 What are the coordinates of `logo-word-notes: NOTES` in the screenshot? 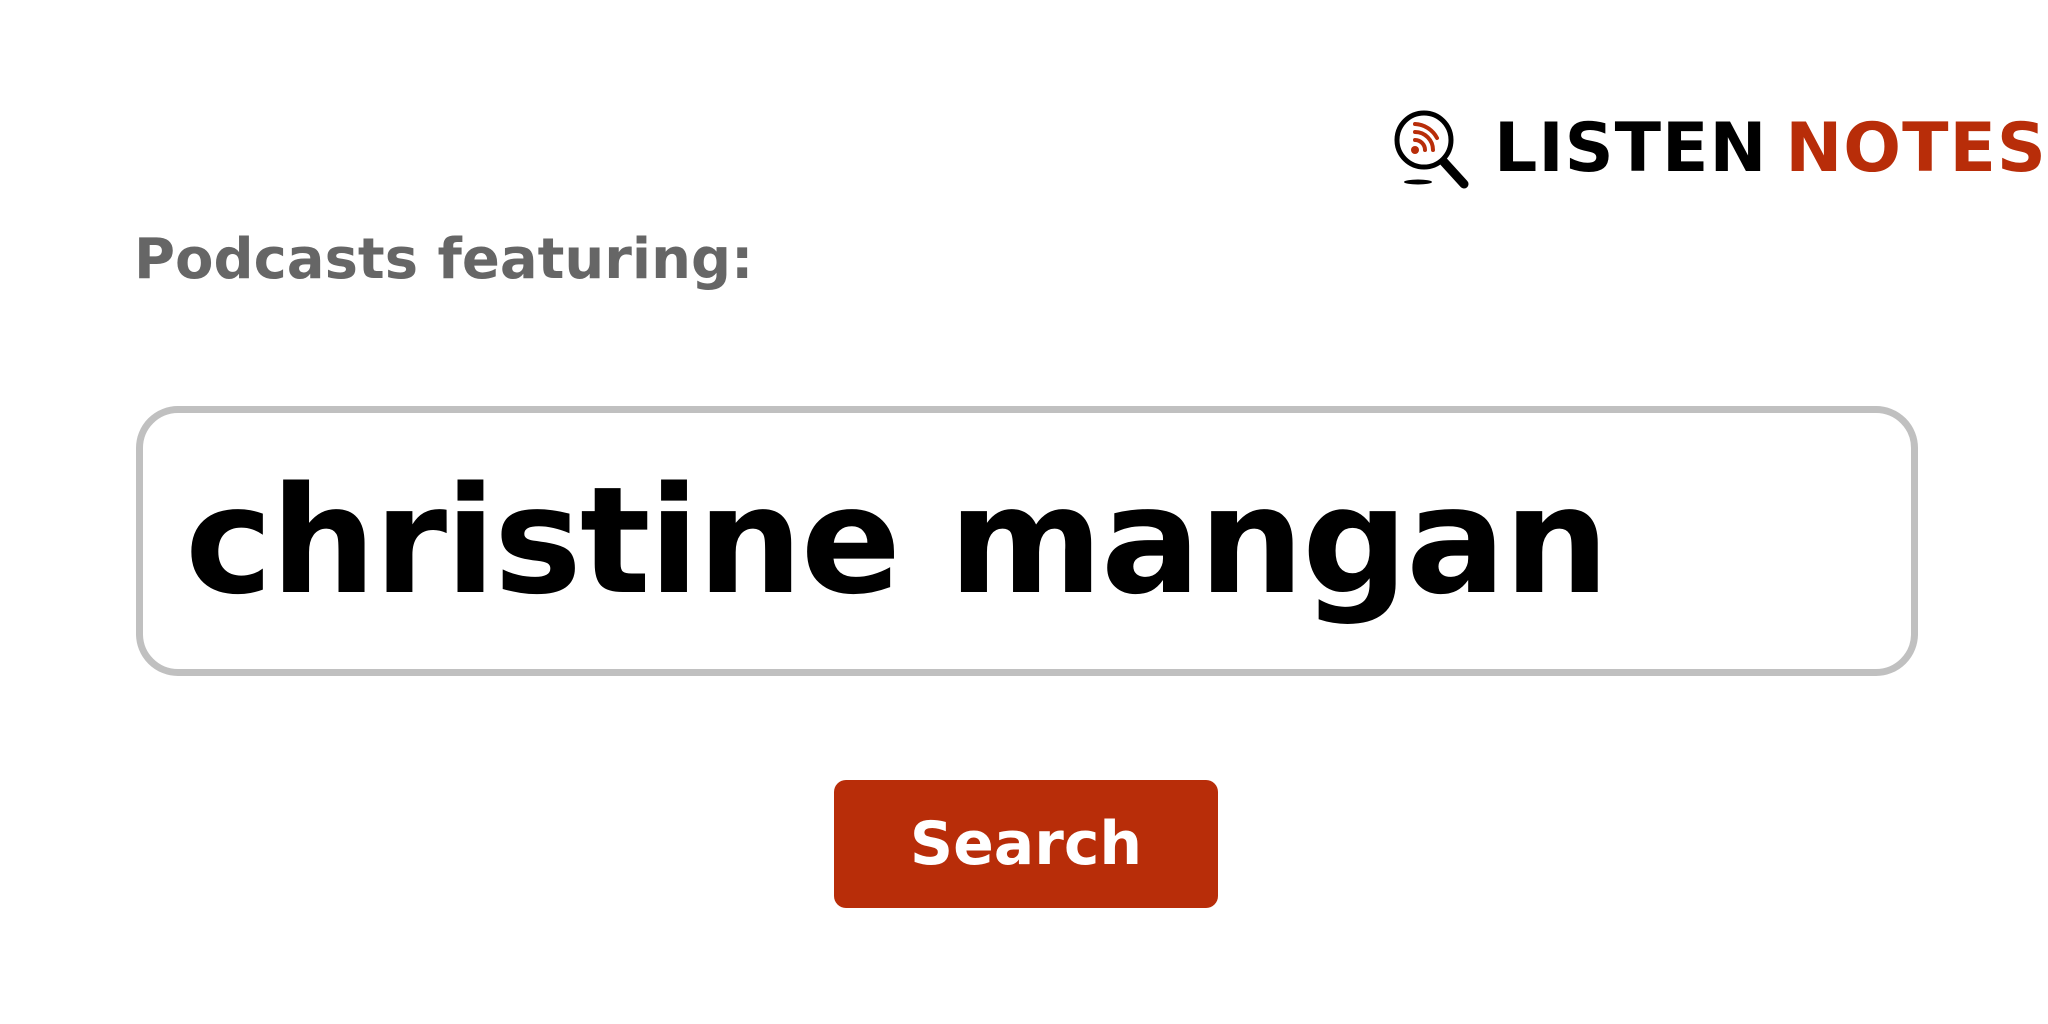 It's located at (1916, 148).